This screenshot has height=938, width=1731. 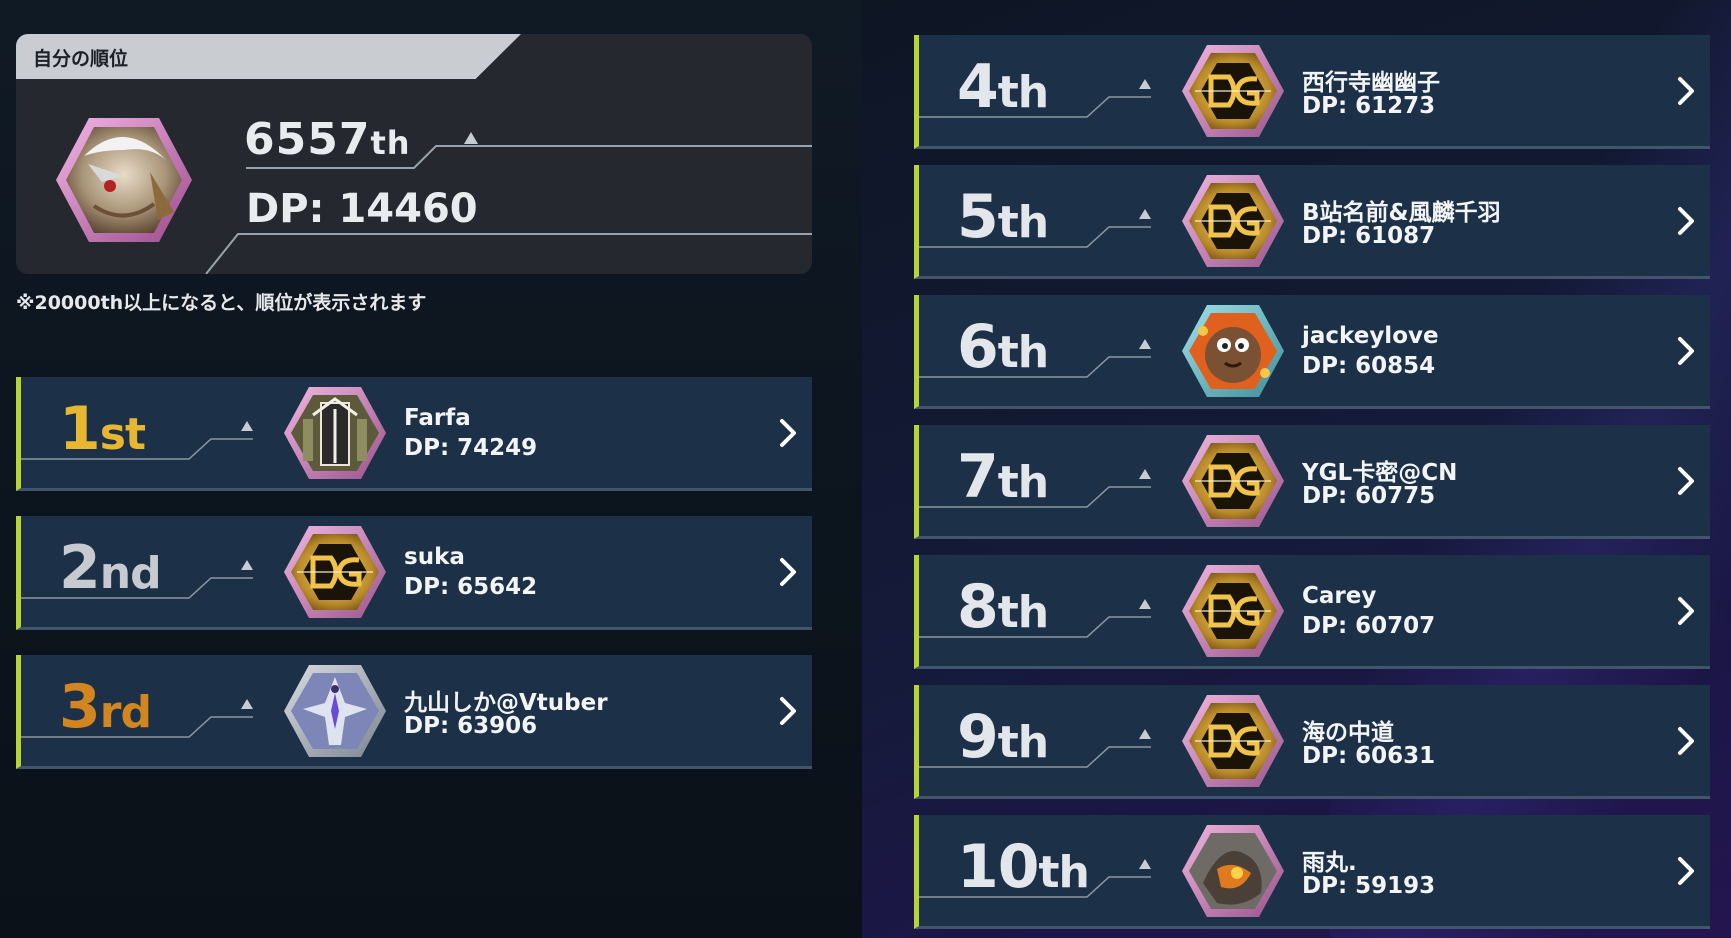 What do you see at coordinates (1371, 83) in the screenshot?
I see `player-name: 西行寺幽幽子` at bounding box center [1371, 83].